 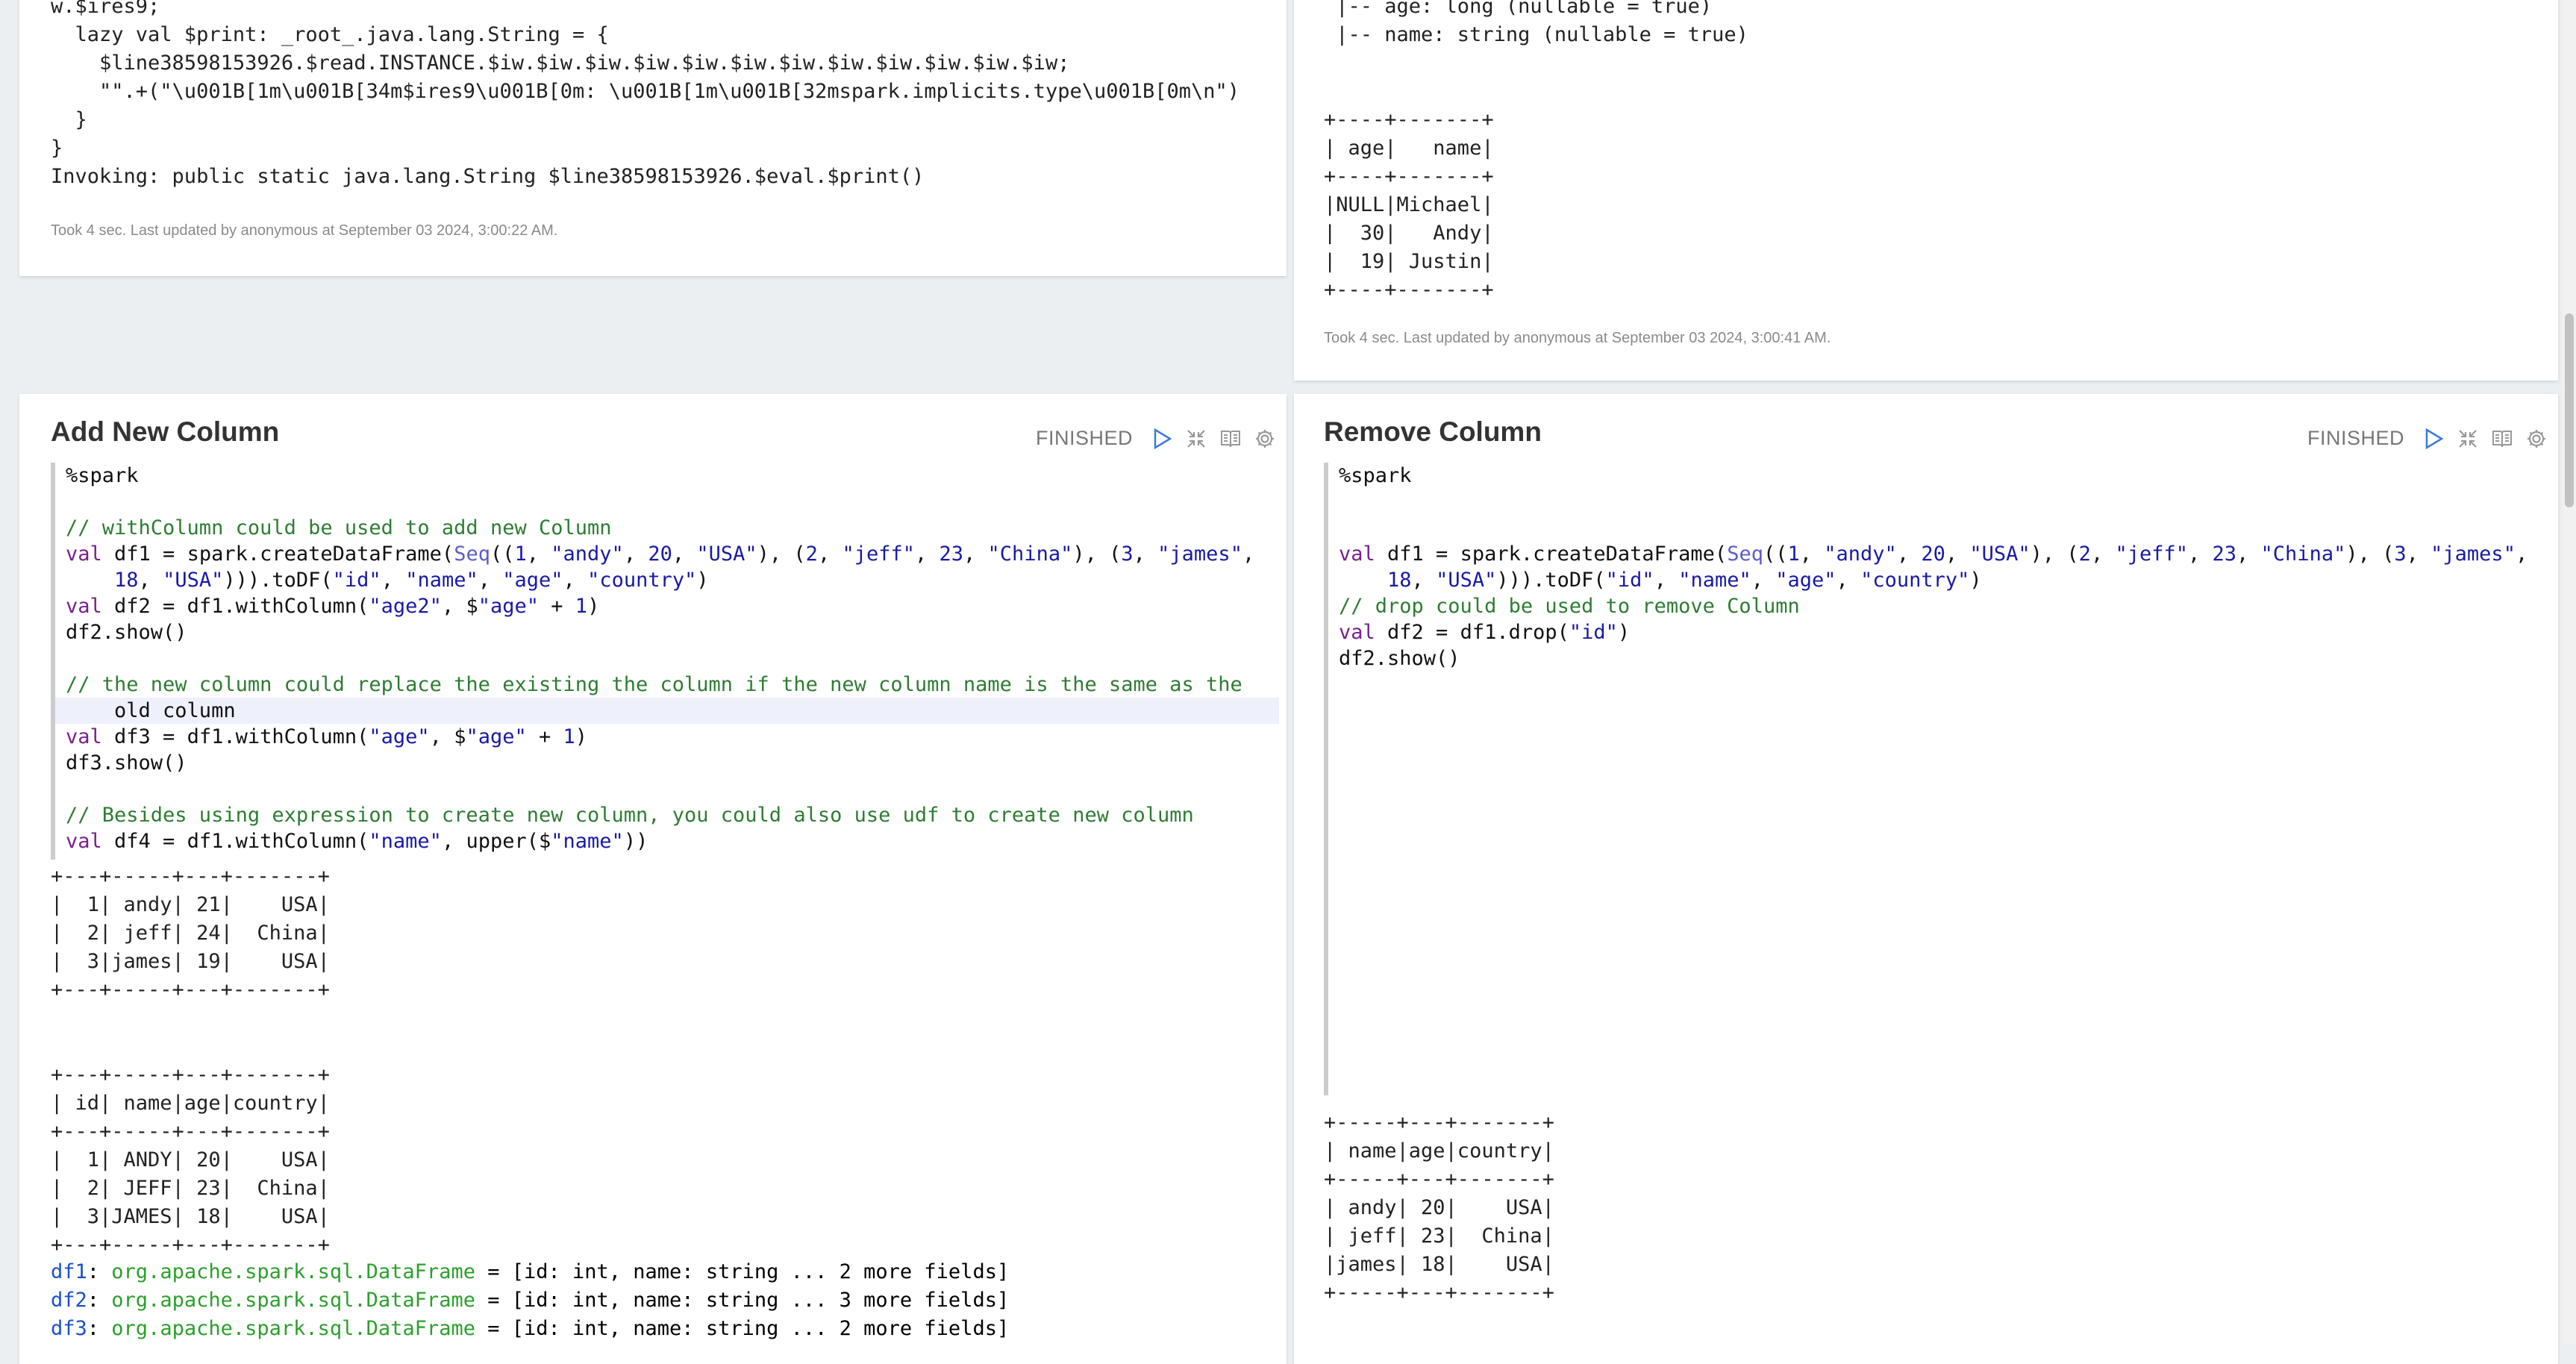 I want to click on code-line: df3.show(), so click(x=667, y=763).